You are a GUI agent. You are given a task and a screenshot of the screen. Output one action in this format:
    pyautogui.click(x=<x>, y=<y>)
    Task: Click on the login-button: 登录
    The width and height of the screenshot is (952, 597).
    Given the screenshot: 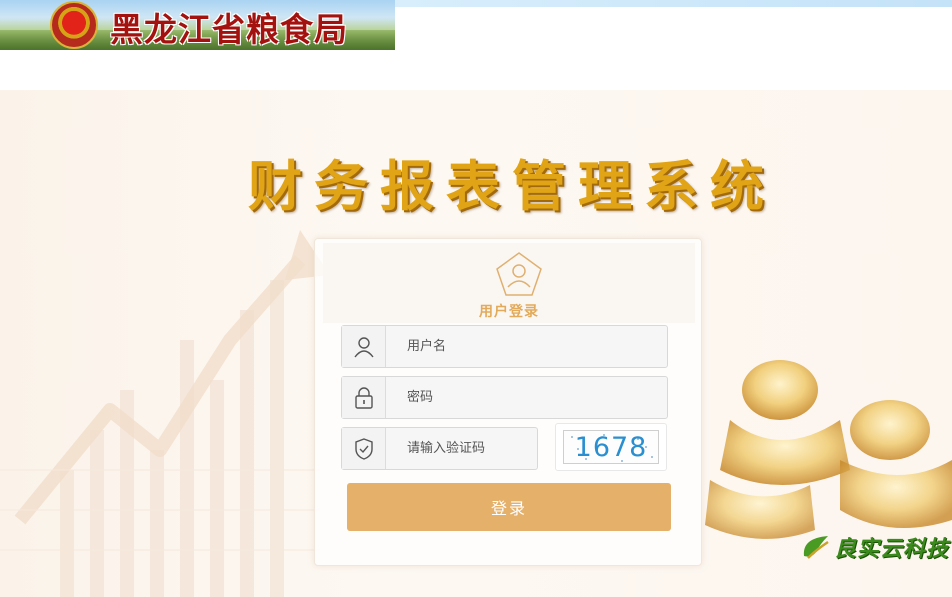 What is the action you would take?
    pyautogui.click(x=509, y=507)
    